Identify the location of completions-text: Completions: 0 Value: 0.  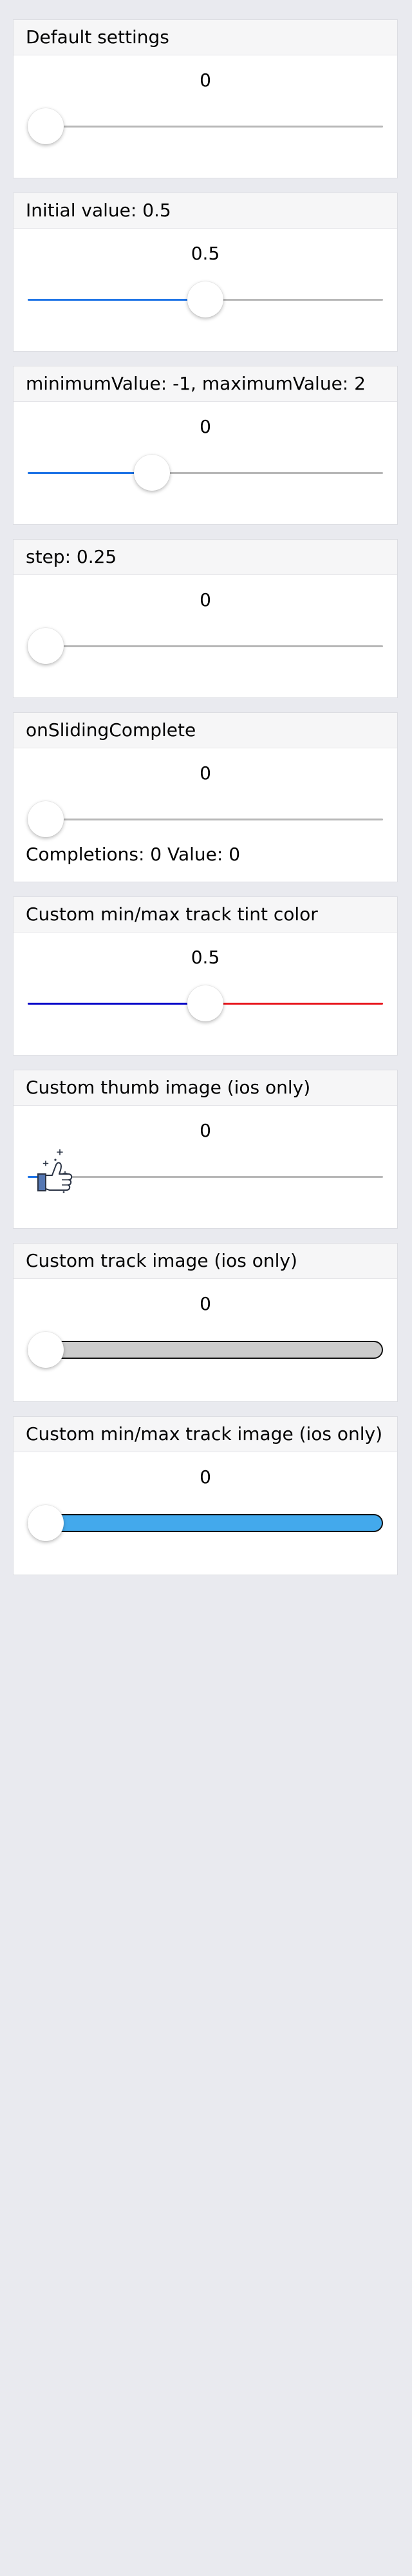
(133, 854).